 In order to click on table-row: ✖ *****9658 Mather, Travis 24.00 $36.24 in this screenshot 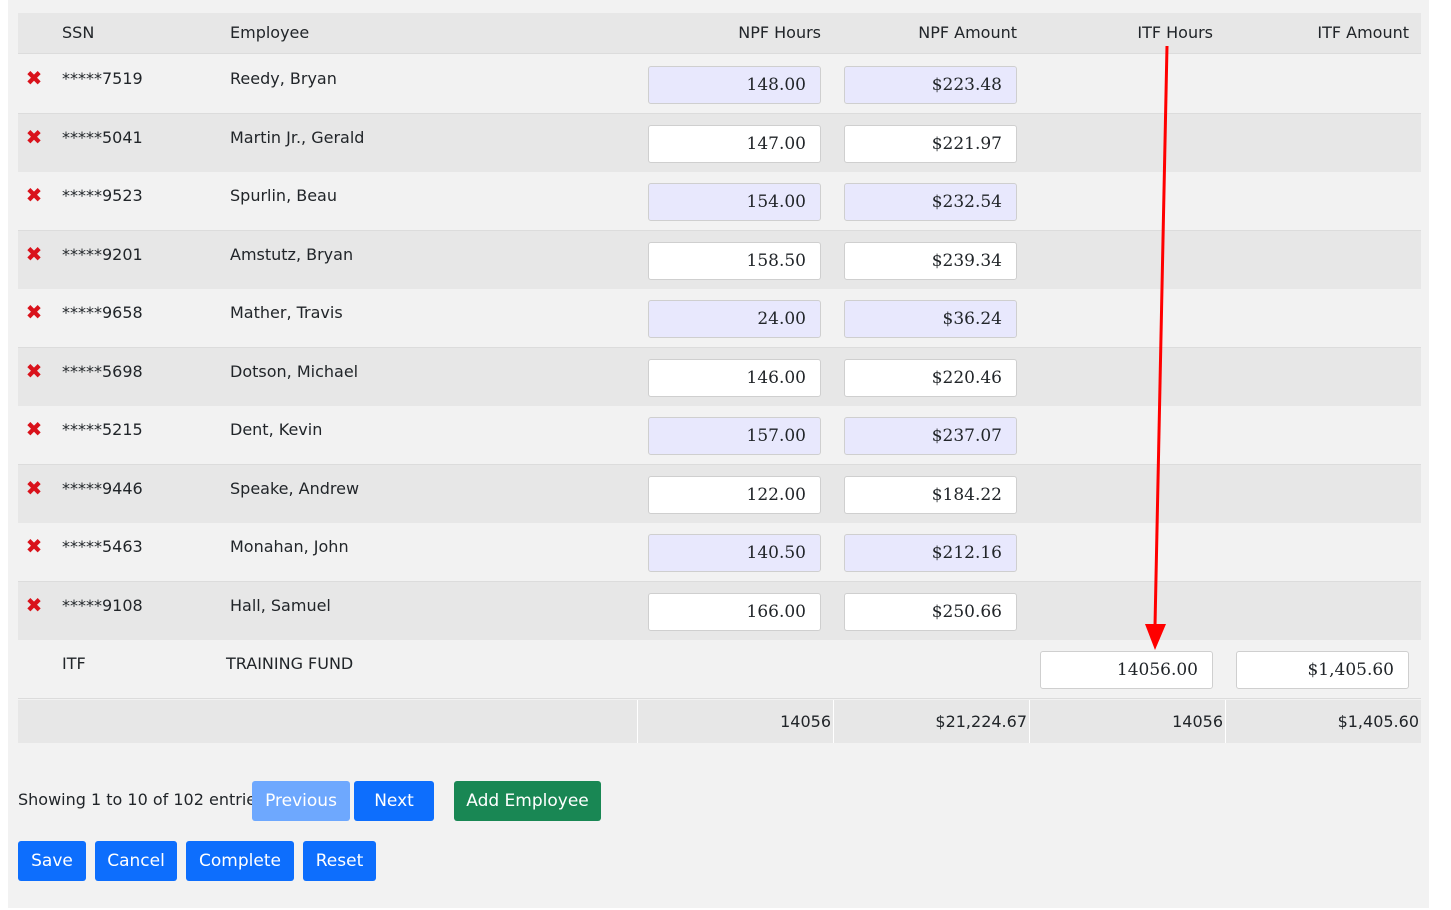, I will do `click(719, 318)`.